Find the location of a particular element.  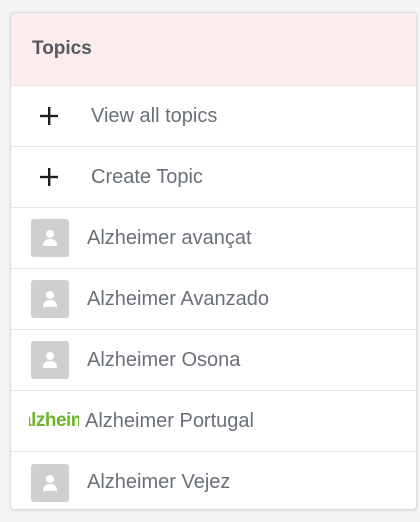

topic-item-alzheimer-portugal: alzheimer Alzheimer Portugal is located at coordinates (213, 421).